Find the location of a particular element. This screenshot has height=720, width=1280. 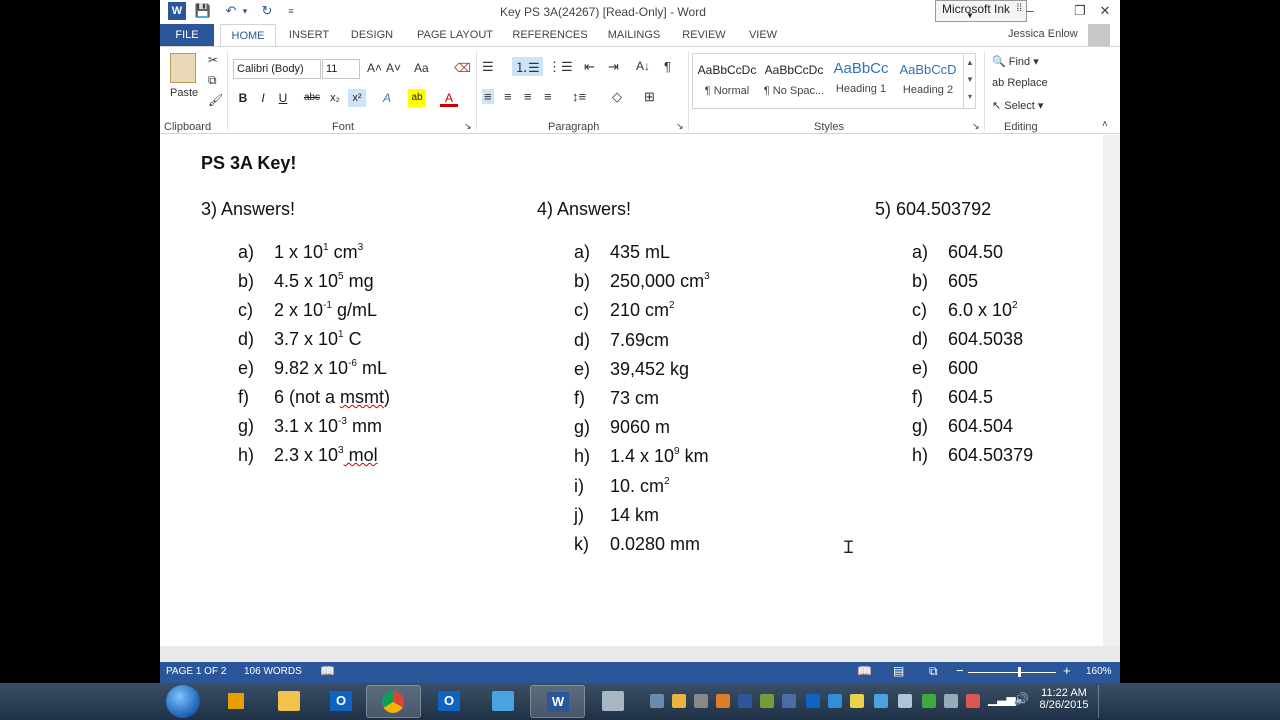

replace-button: ab Replace is located at coordinates (1020, 83).